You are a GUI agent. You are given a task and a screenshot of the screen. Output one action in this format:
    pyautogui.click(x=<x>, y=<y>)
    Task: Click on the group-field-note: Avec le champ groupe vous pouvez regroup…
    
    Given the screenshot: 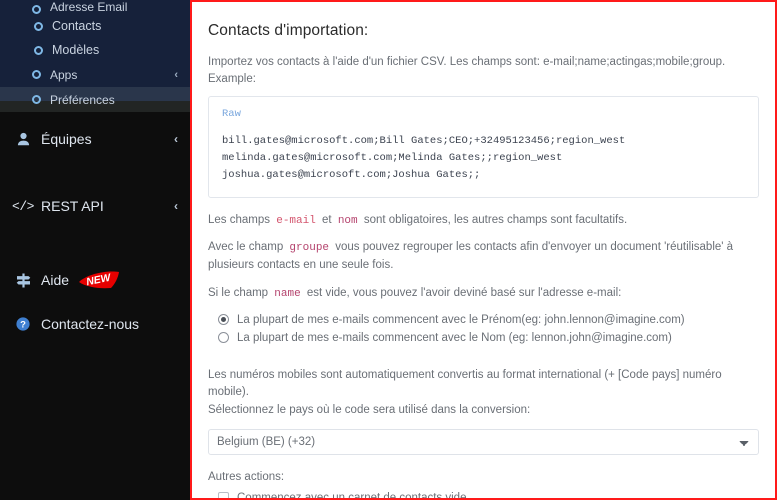 What is the action you would take?
    pyautogui.click(x=483, y=256)
    